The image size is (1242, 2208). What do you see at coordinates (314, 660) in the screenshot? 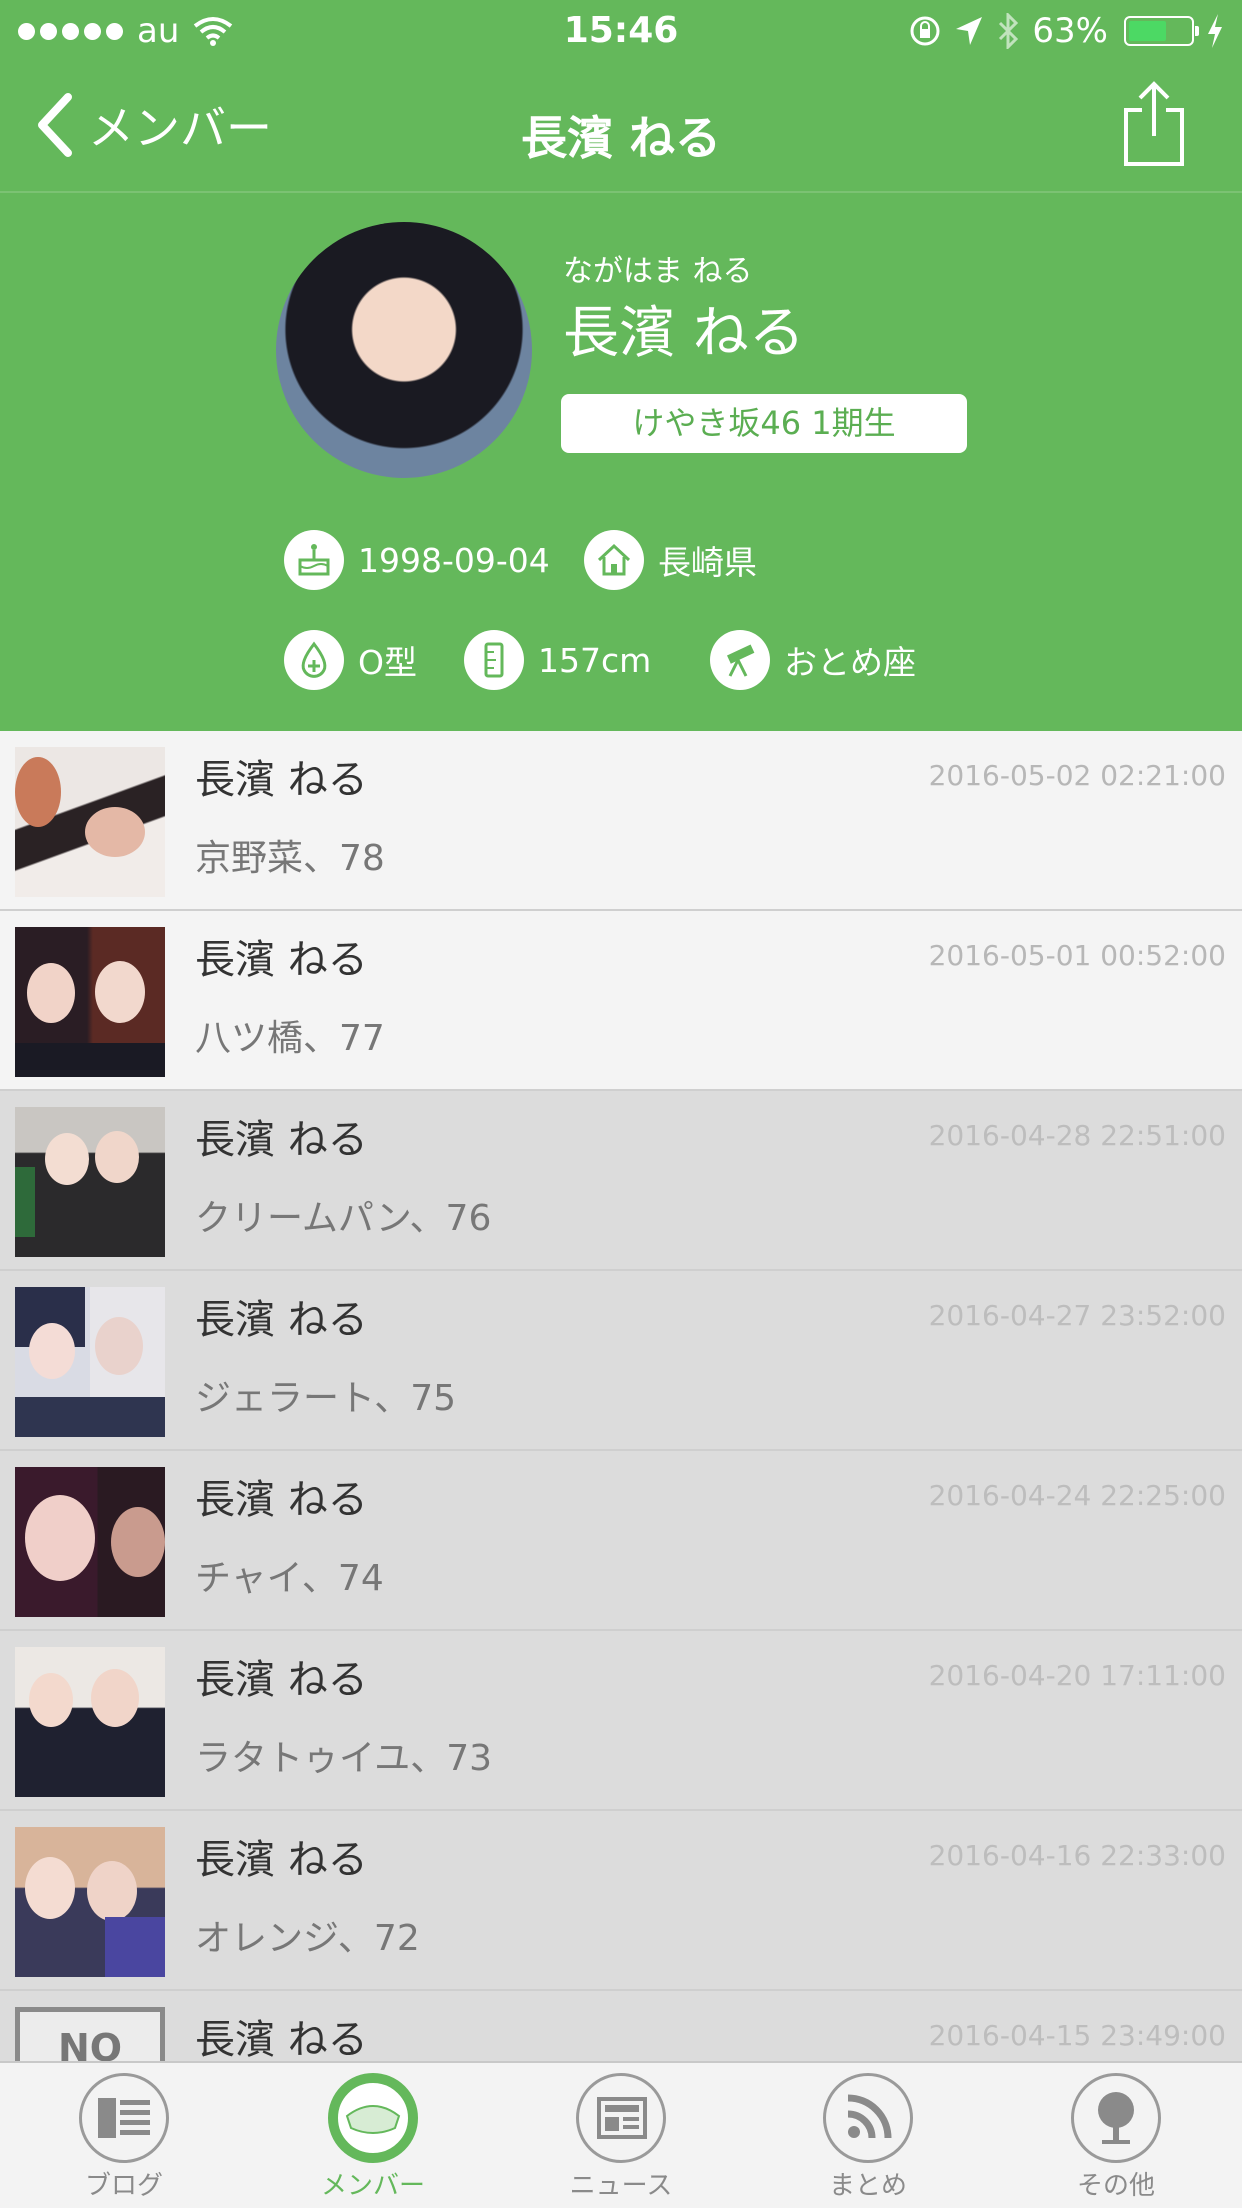
I see `blood-drop-icon` at bounding box center [314, 660].